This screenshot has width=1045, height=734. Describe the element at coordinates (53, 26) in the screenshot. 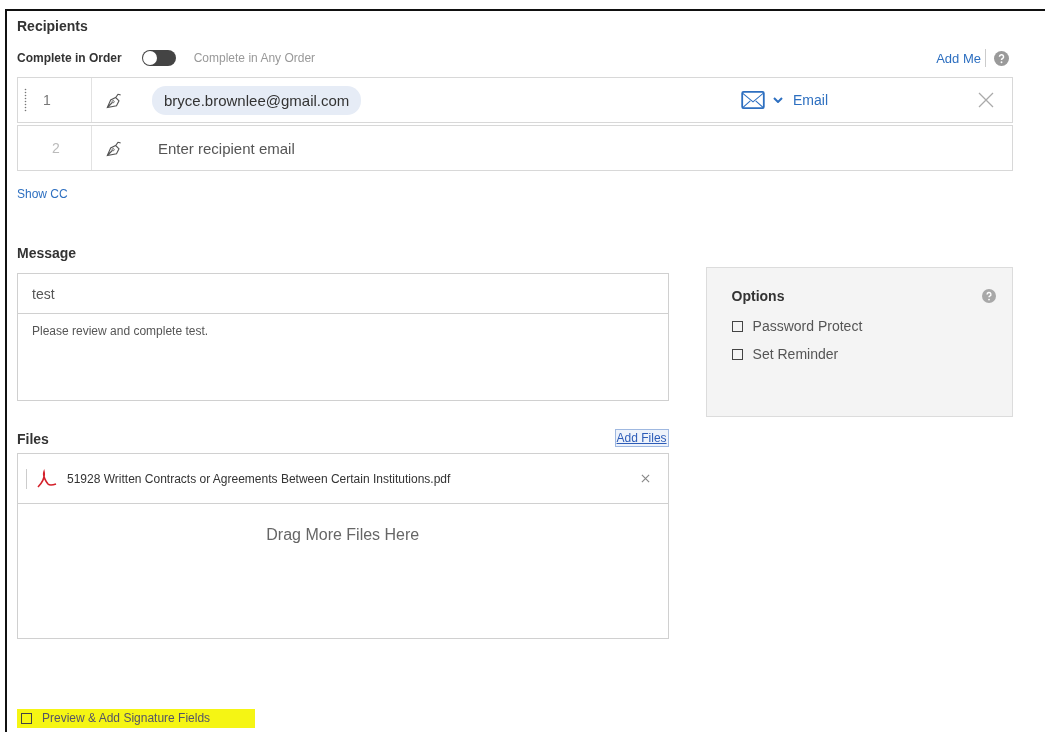

I see `section-title: Recipients` at that location.